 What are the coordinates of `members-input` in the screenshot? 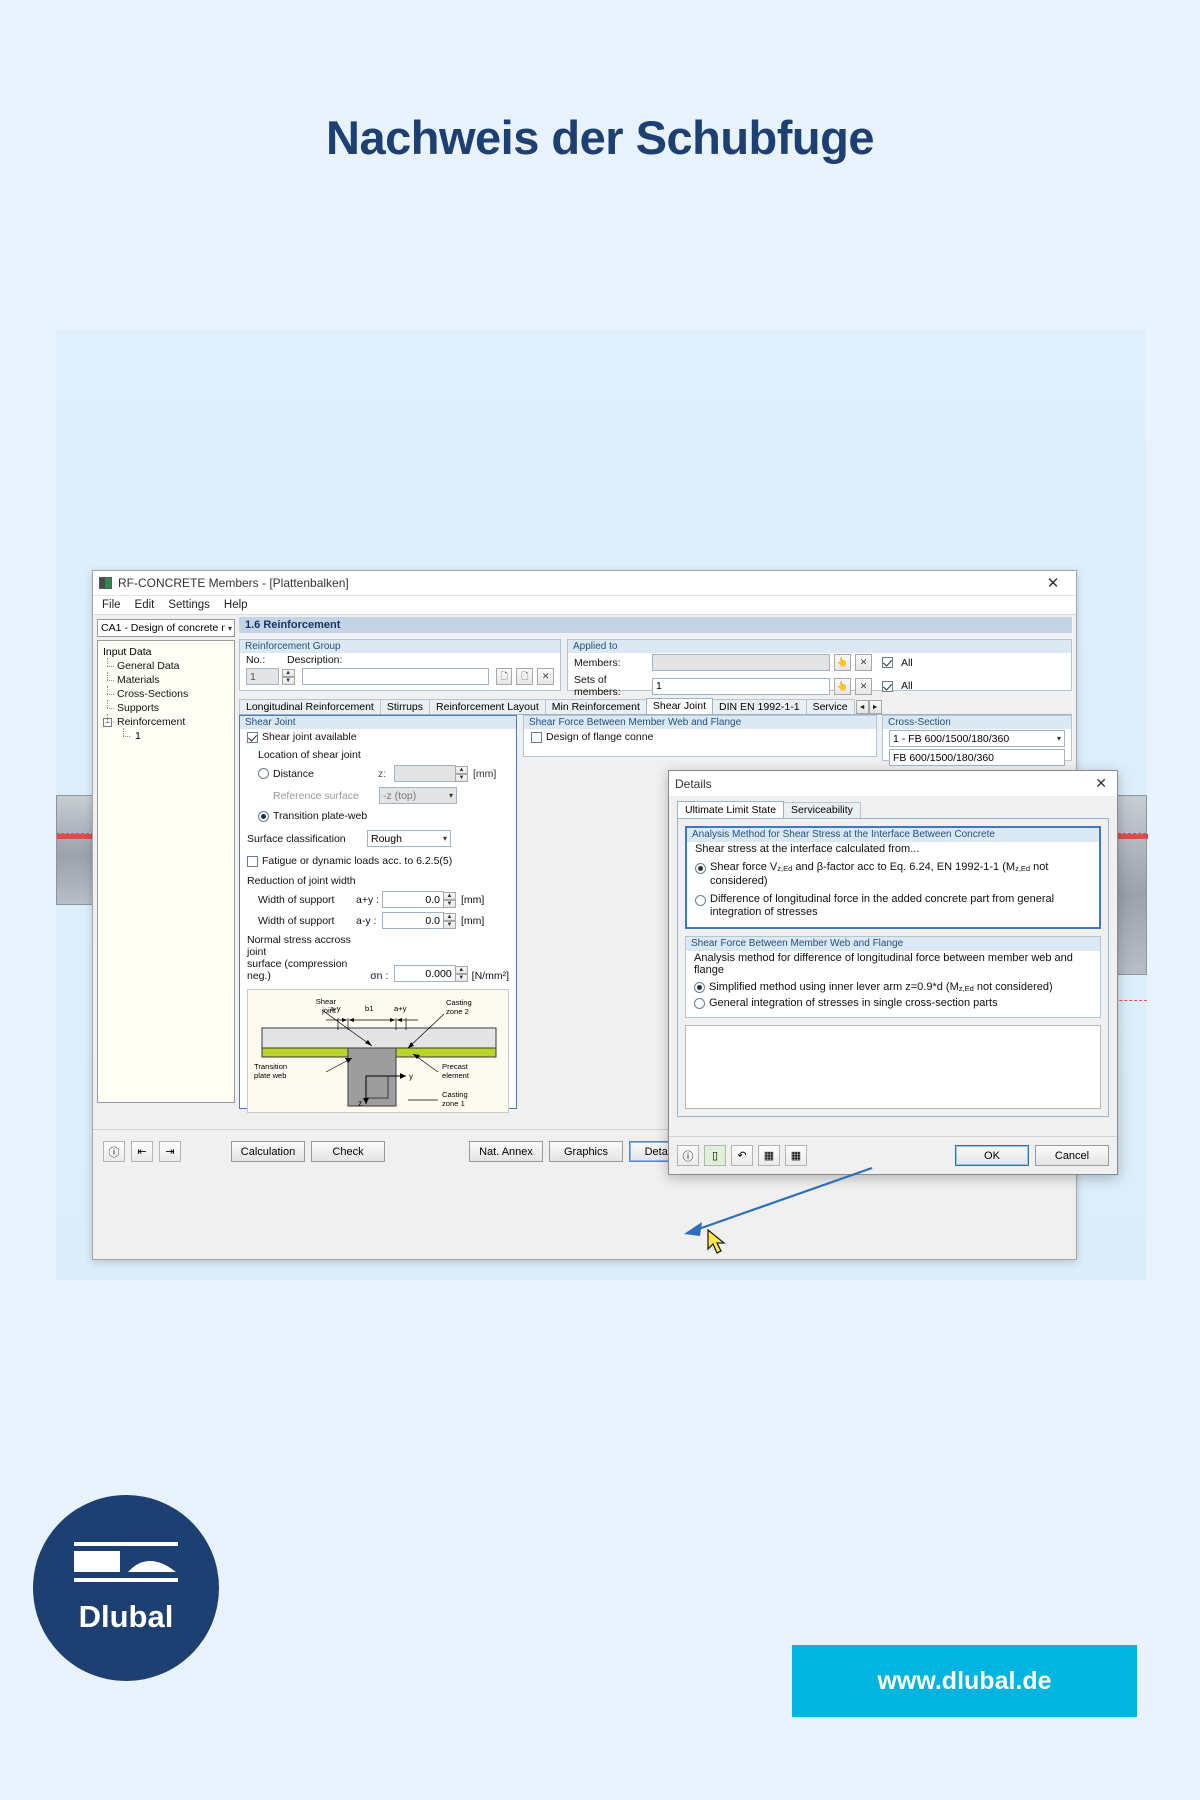 It's located at (741, 662).